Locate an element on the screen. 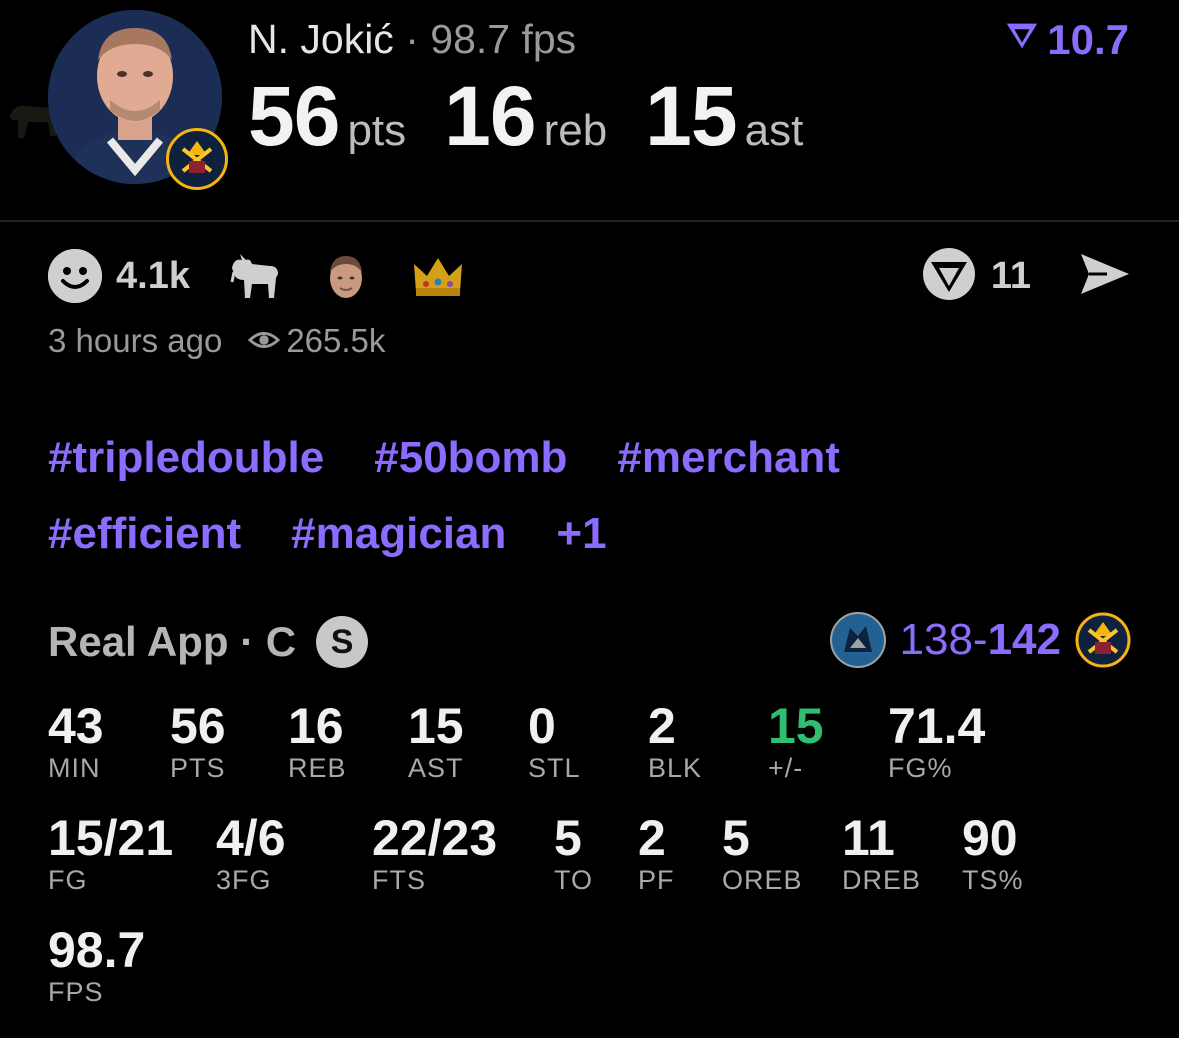  reactions-bar: 4.1k is located at coordinates (275, 276).